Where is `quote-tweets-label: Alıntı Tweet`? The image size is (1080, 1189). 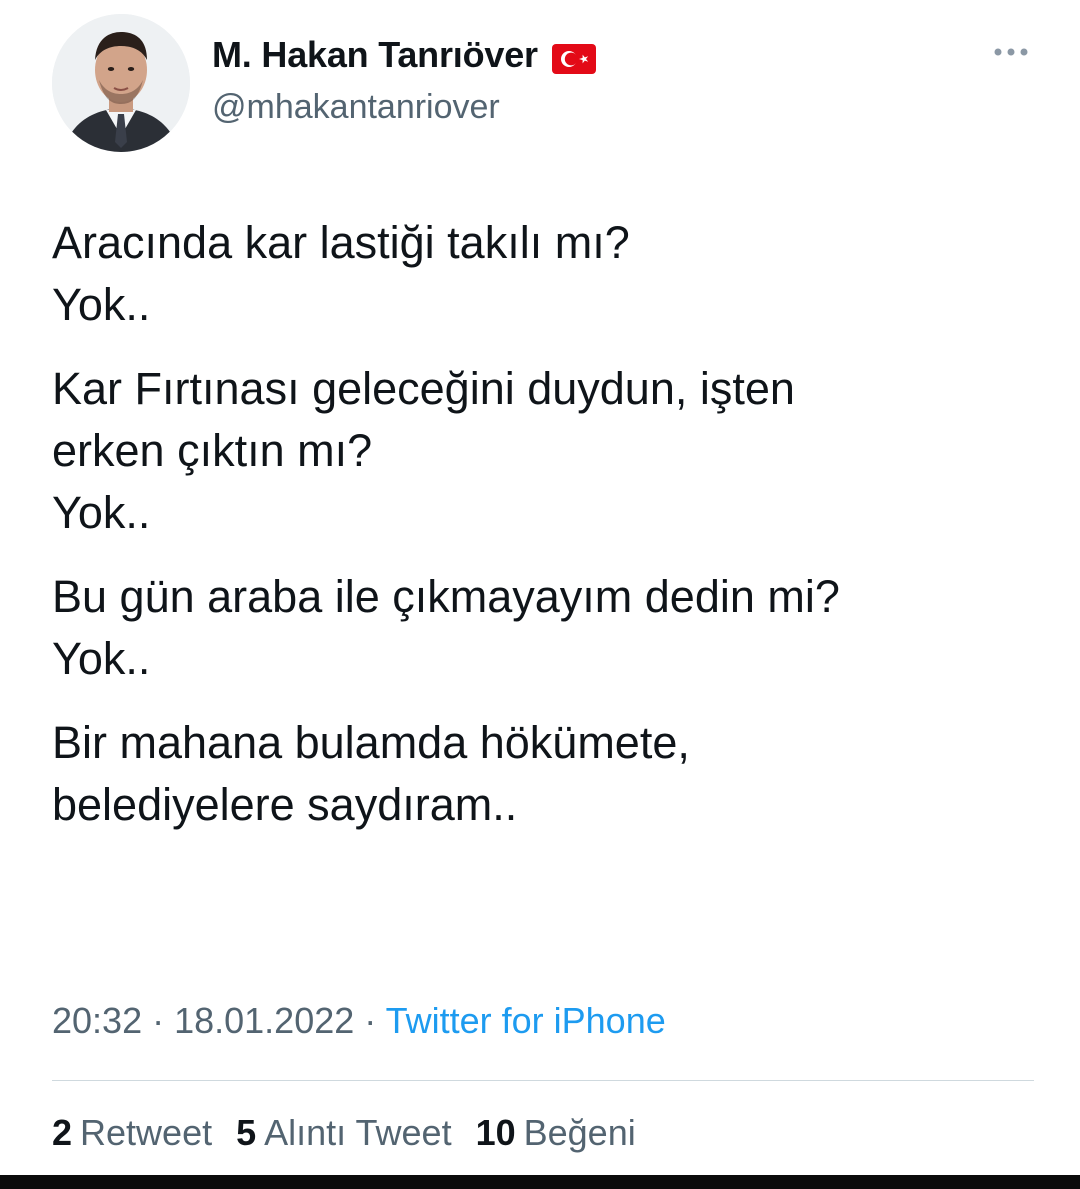 quote-tweets-label: Alıntı Tweet is located at coordinates (358, 1132).